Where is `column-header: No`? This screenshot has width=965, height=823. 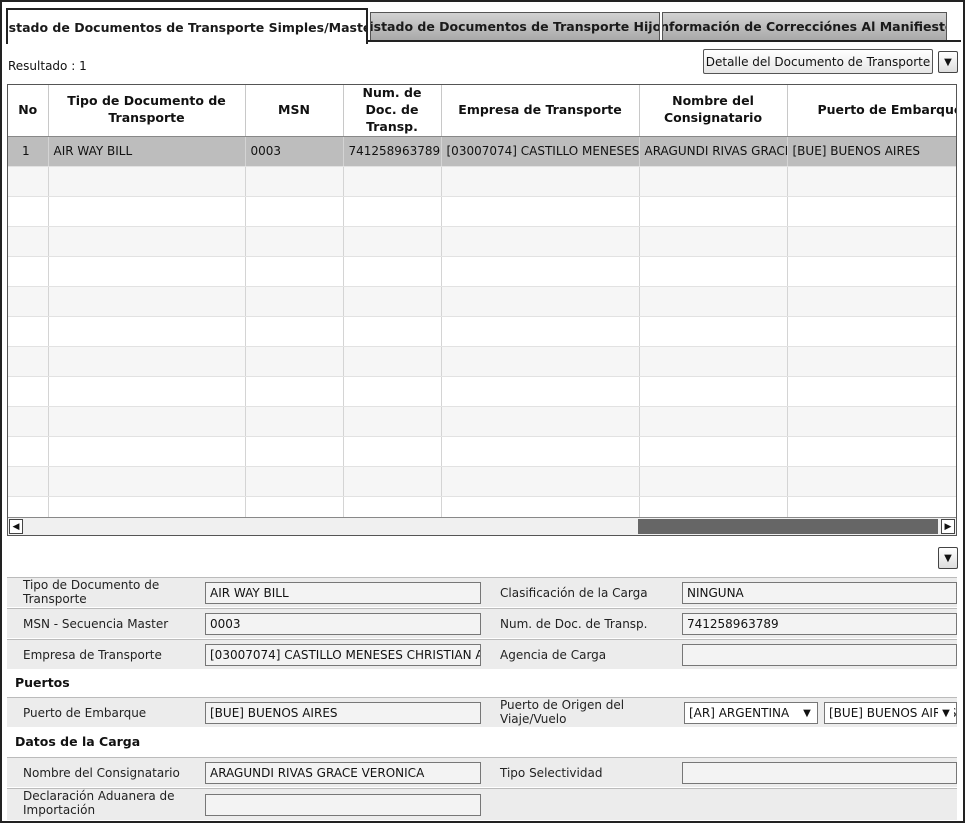 column-header: No is located at coordinates (28, 111).